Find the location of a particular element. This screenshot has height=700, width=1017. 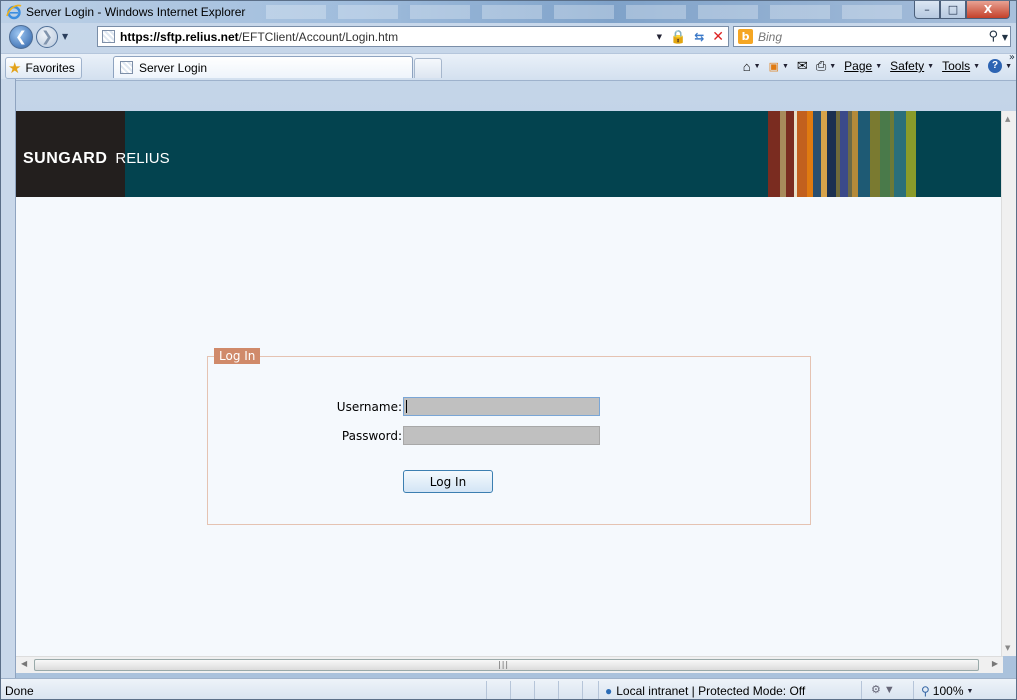

scroll-right-icon: ▶ is located at coordinates (995, 663).